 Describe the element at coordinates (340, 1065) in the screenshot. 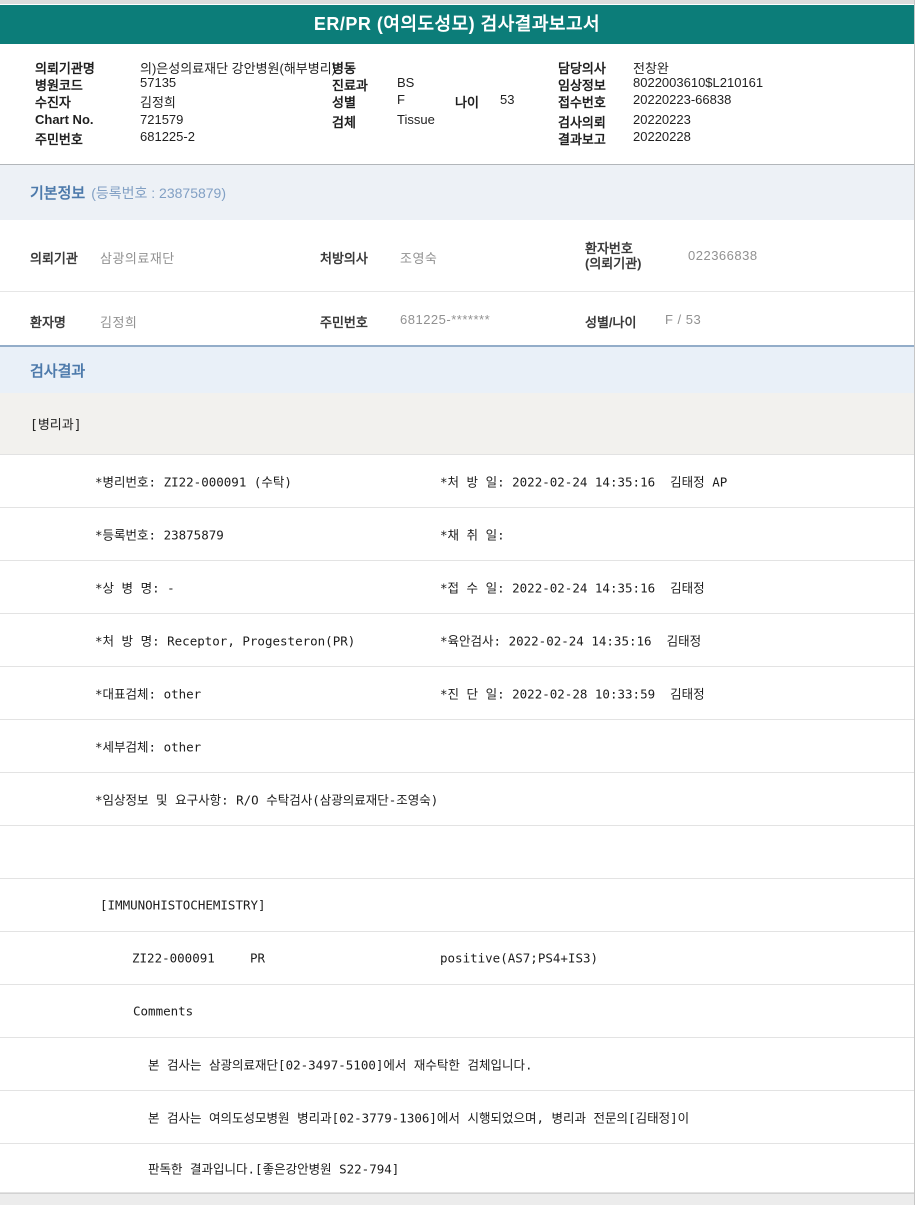

I see `comment-line-1: 본 검사는 삼광의료재단[02-3497-5100]에서 재수탁한 검체입니다.` at that location.